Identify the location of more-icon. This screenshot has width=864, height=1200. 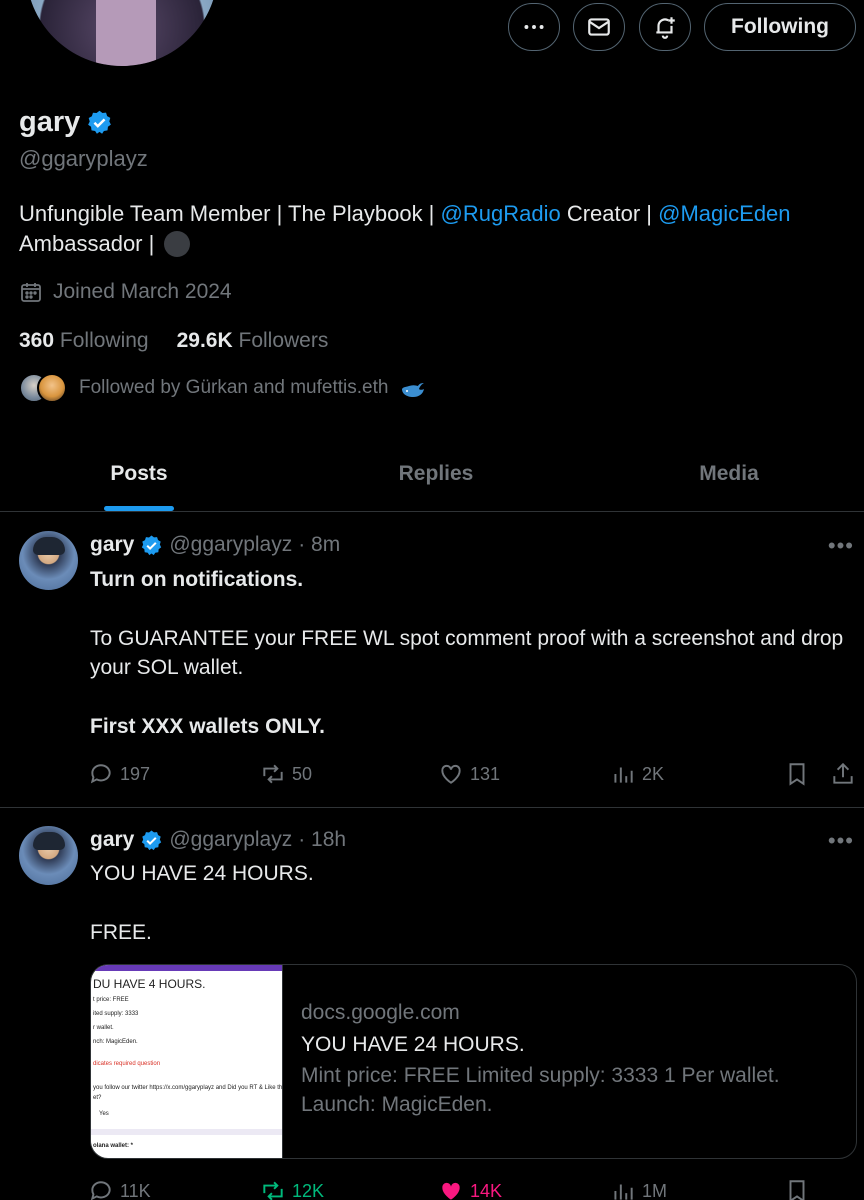
(534, 27).